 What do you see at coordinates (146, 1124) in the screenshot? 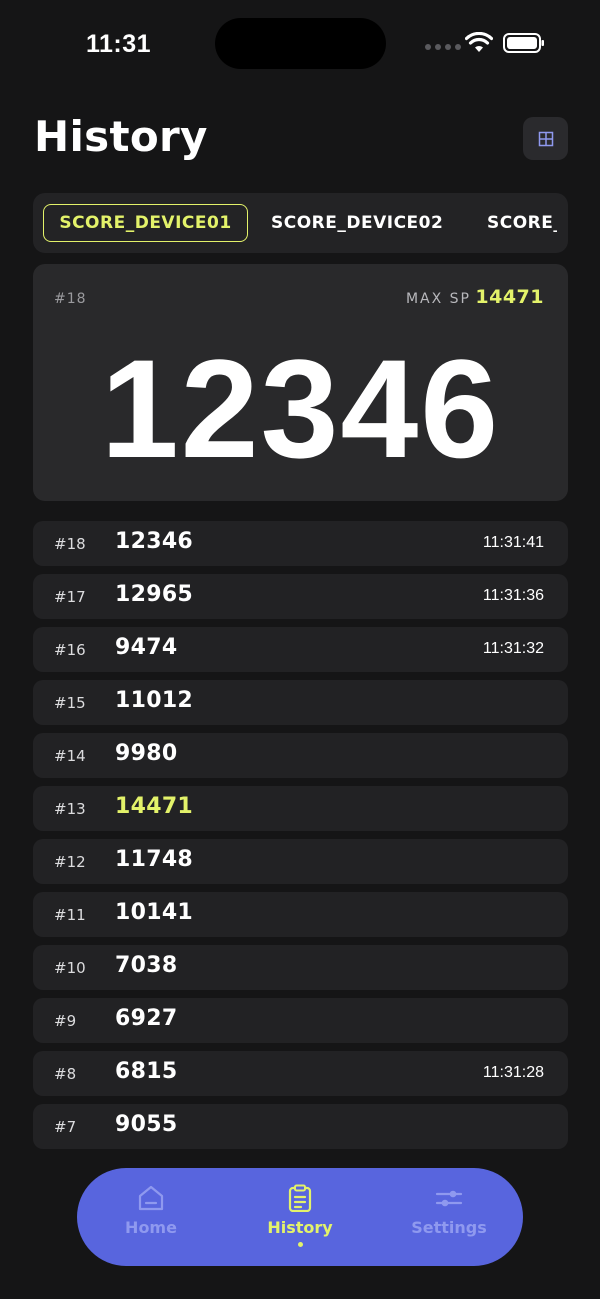
I see `row-score: 9055` at bounding box center [146, 1124].